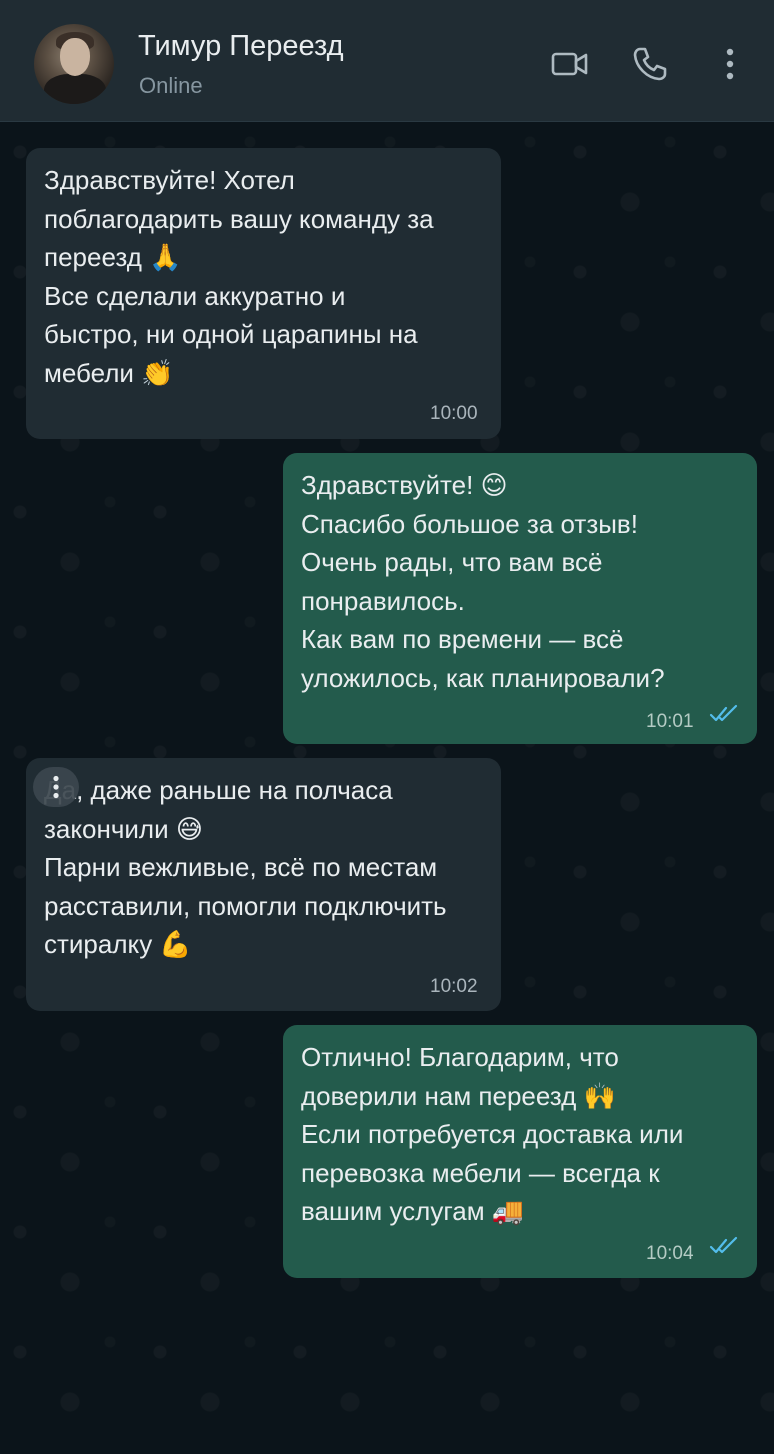 This screenshot has width=774, height=1454. I want to click on message-time: 10:02, so click(454, 986).